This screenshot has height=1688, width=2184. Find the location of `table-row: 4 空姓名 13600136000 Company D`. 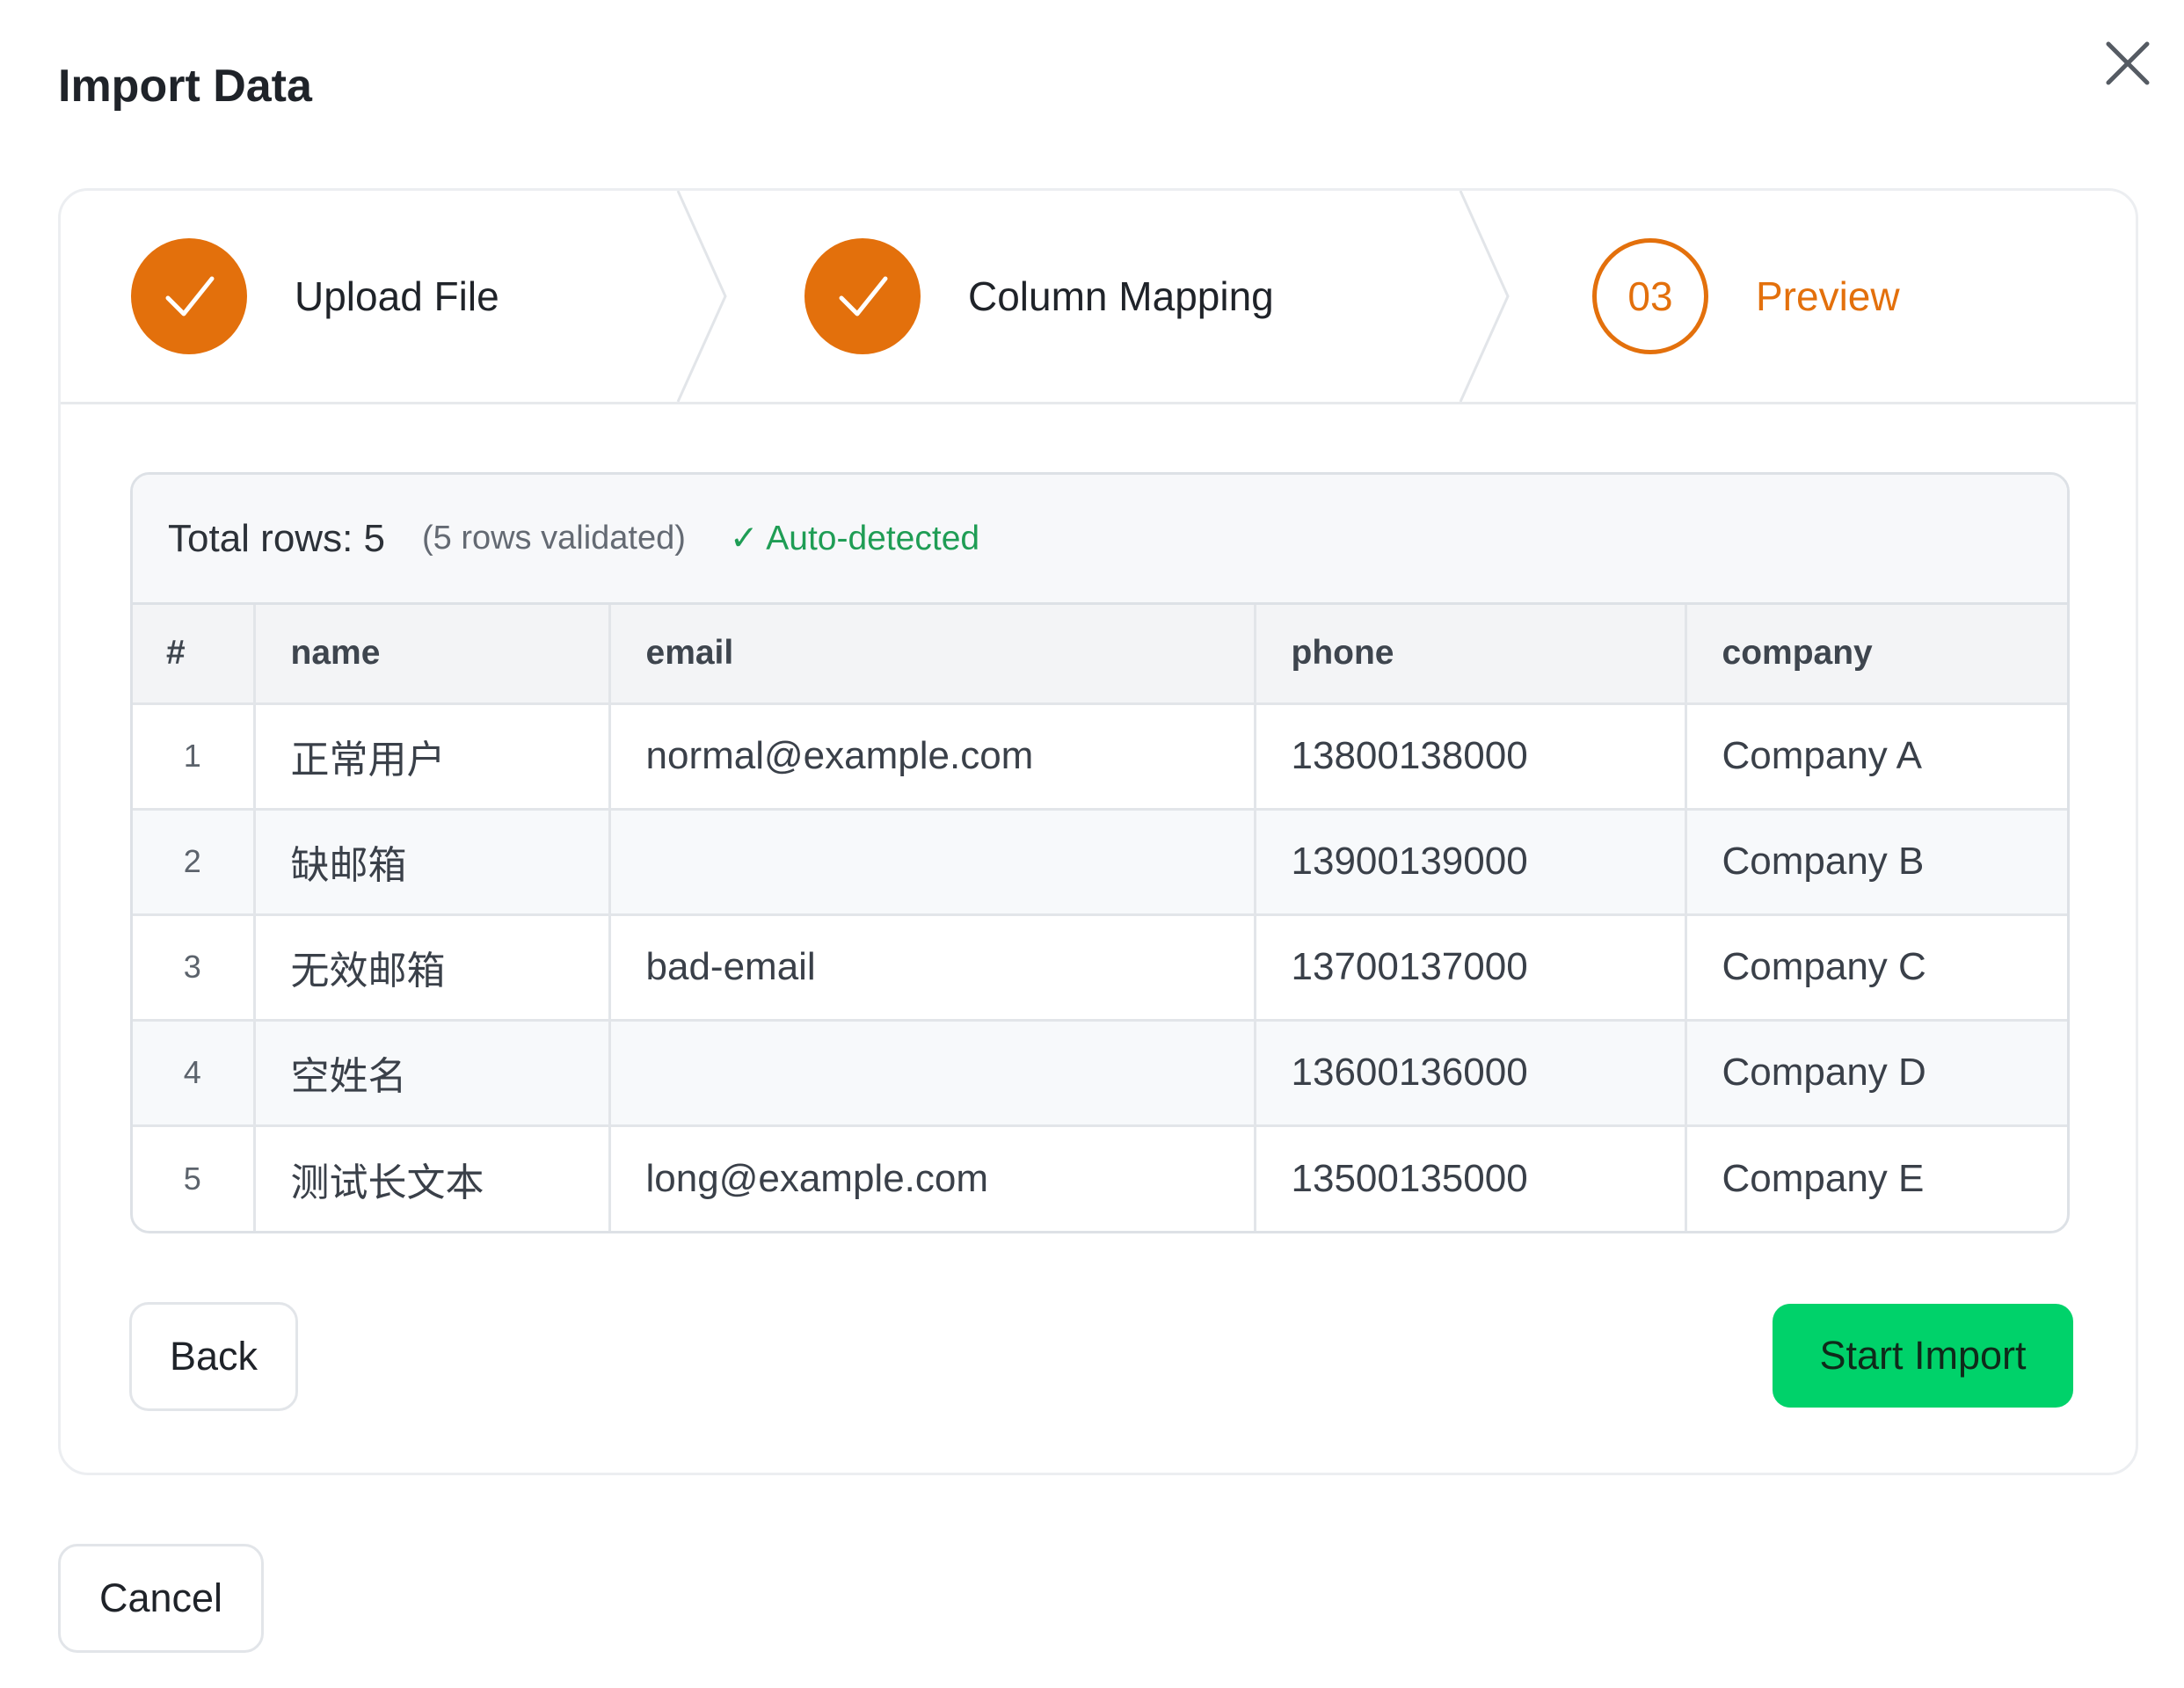

table-row: 4 空姓名 13600136000 Company D is located at coordinates (1100, 1073).